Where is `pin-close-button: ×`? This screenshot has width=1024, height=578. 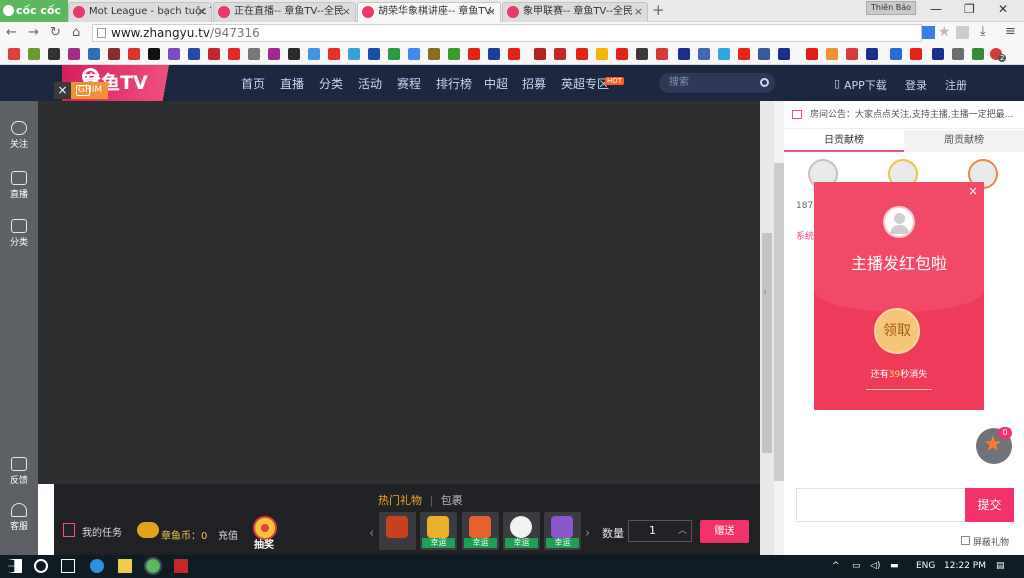
pin-close-button: × is located at coordinates (62, 90).